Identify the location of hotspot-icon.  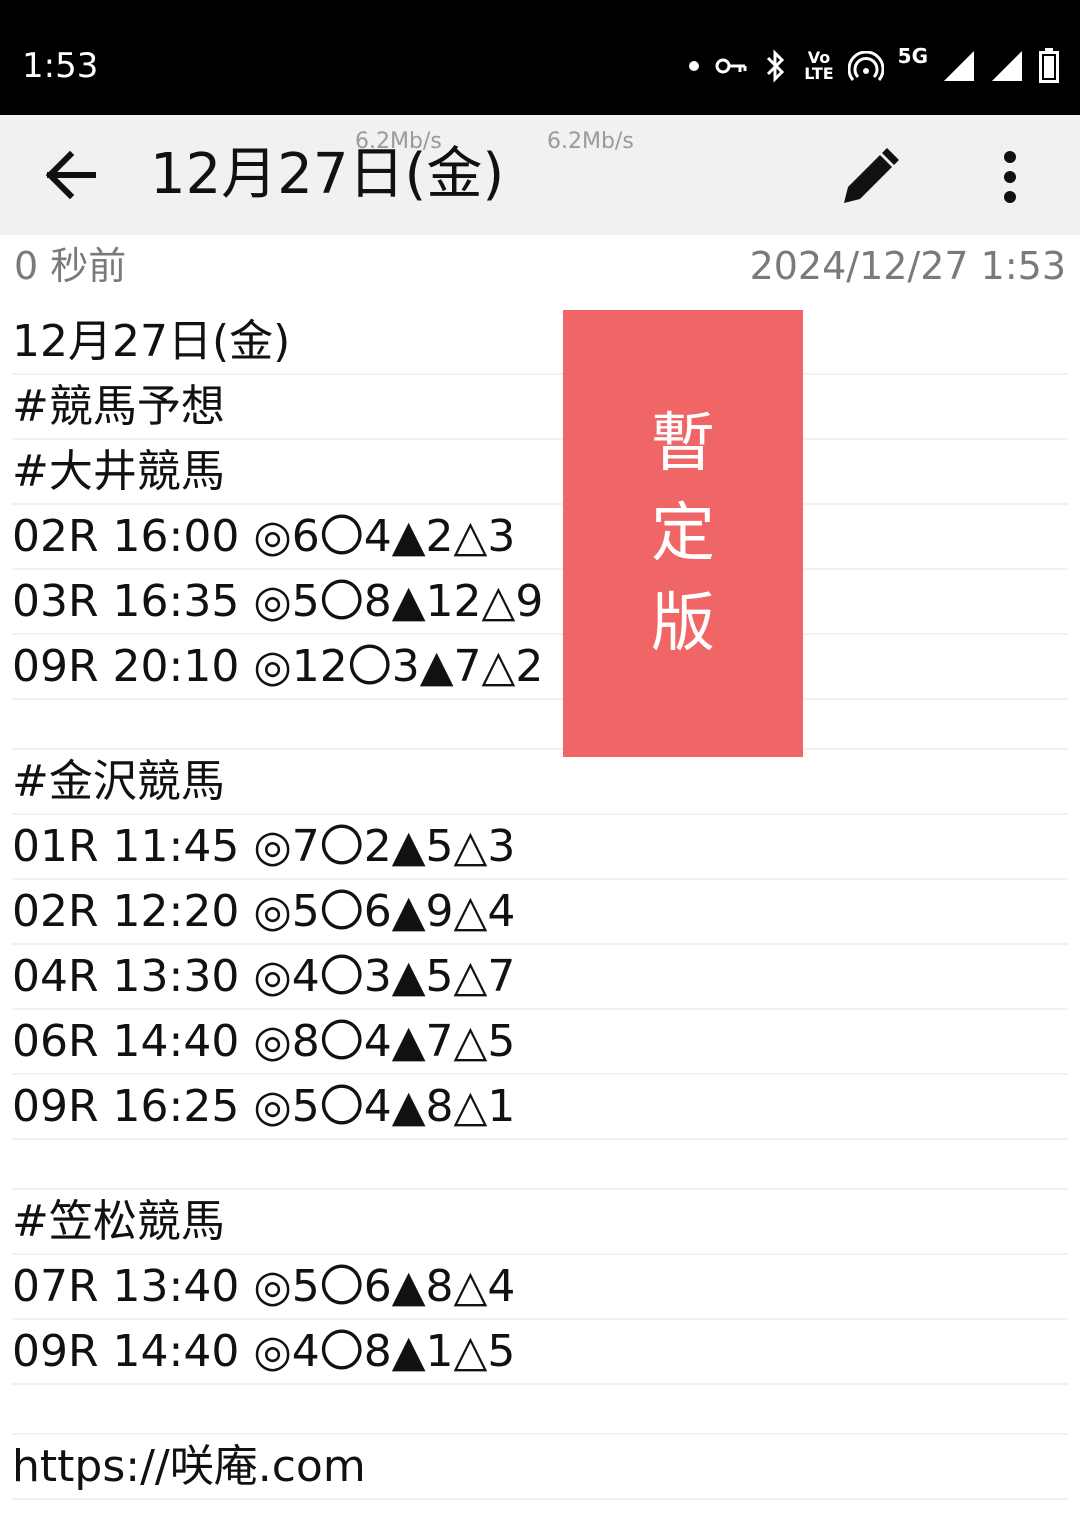
(865, 66).